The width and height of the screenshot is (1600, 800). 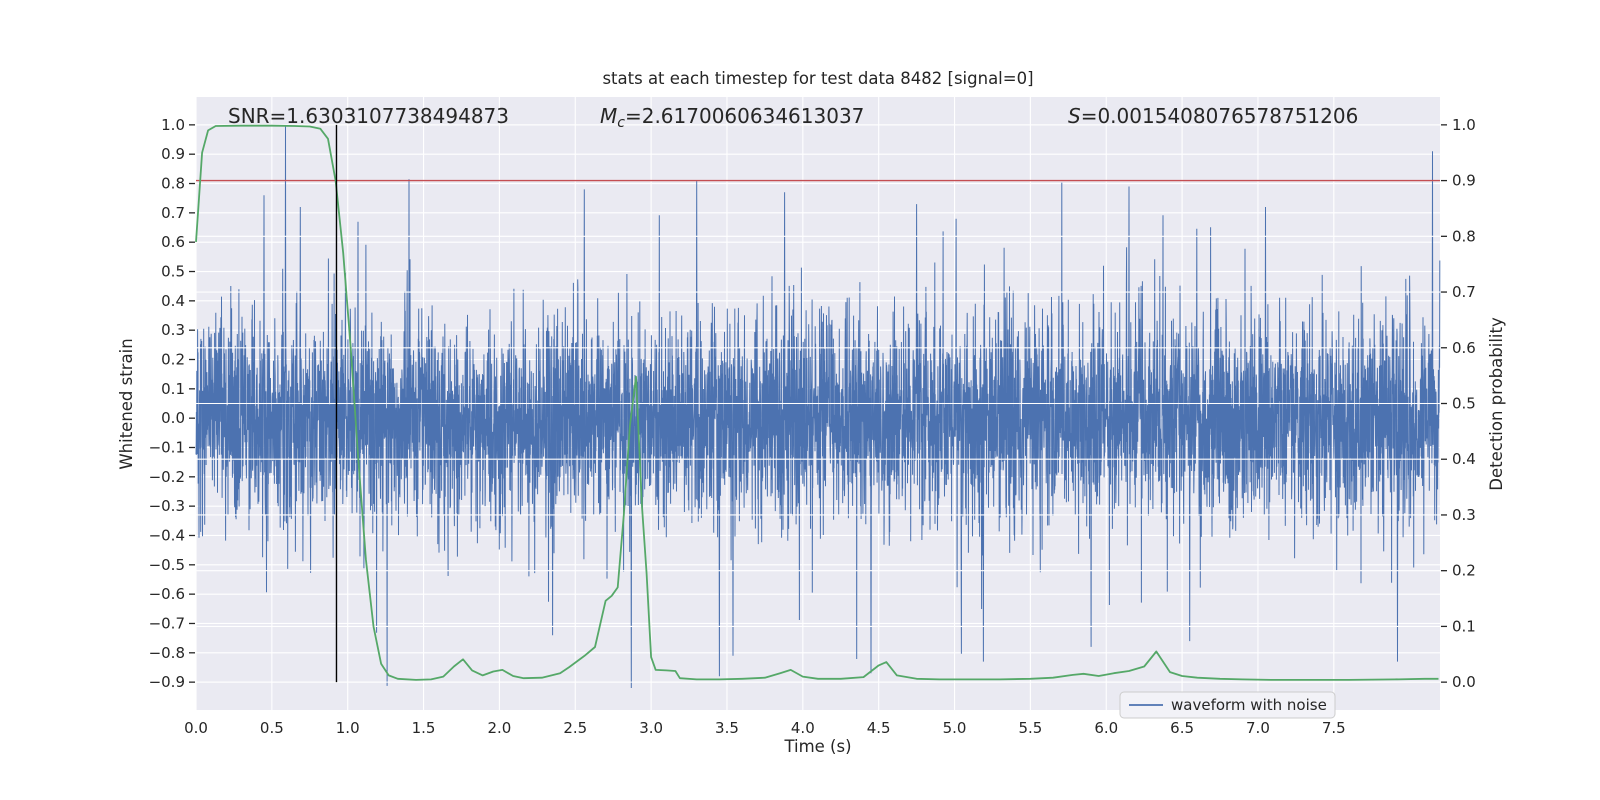 I want to click on annotation-significance: S=0.0015408076578751206, so click(x=1213, y=116).